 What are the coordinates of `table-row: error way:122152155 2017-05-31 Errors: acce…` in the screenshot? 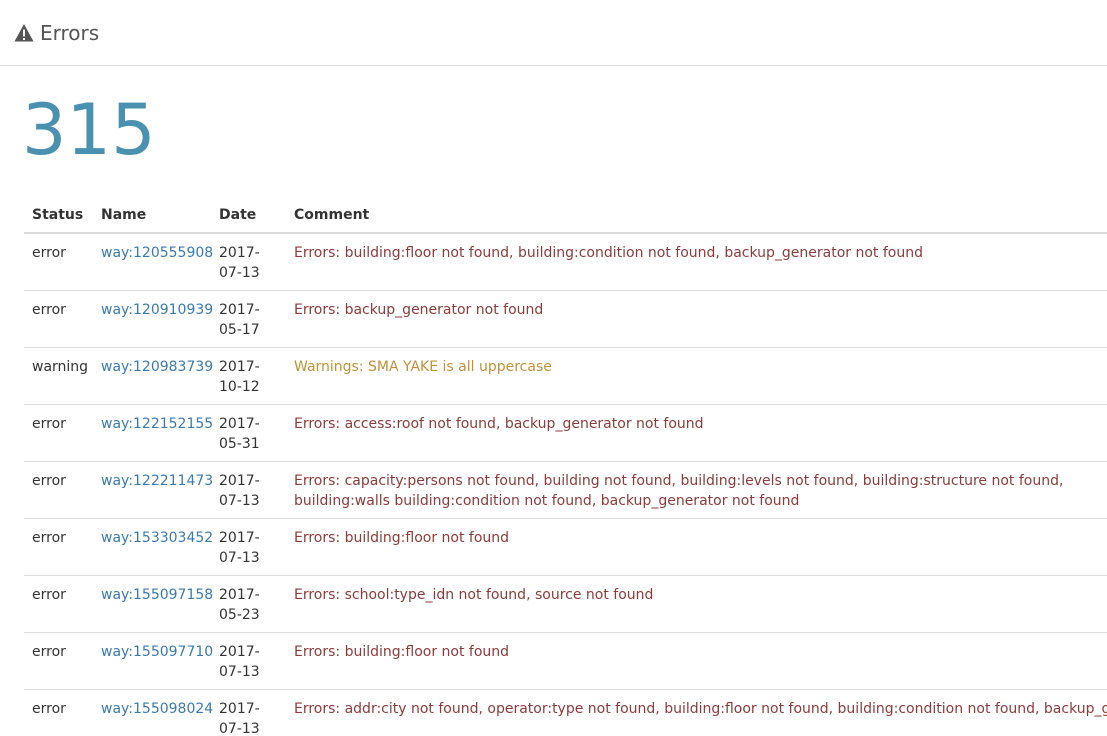 It's located at (565, 433).